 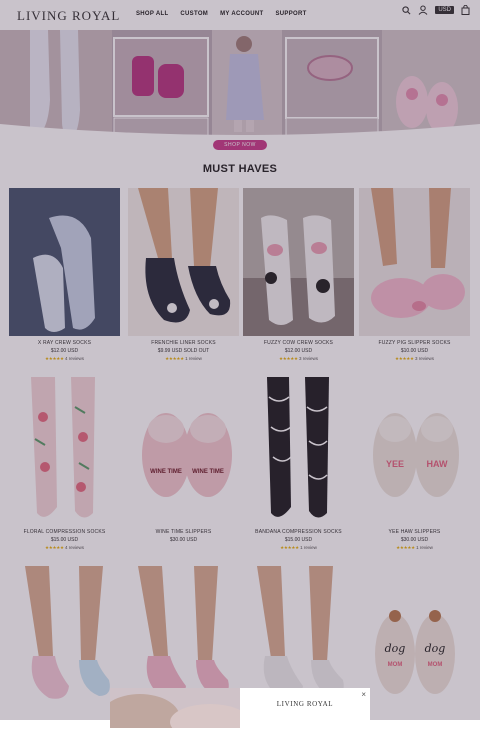 What do you see at coordinates (240, 145) in the screenshot?
I see `shop-now-button: SHOP NOW` at bounding box center [240, 145].